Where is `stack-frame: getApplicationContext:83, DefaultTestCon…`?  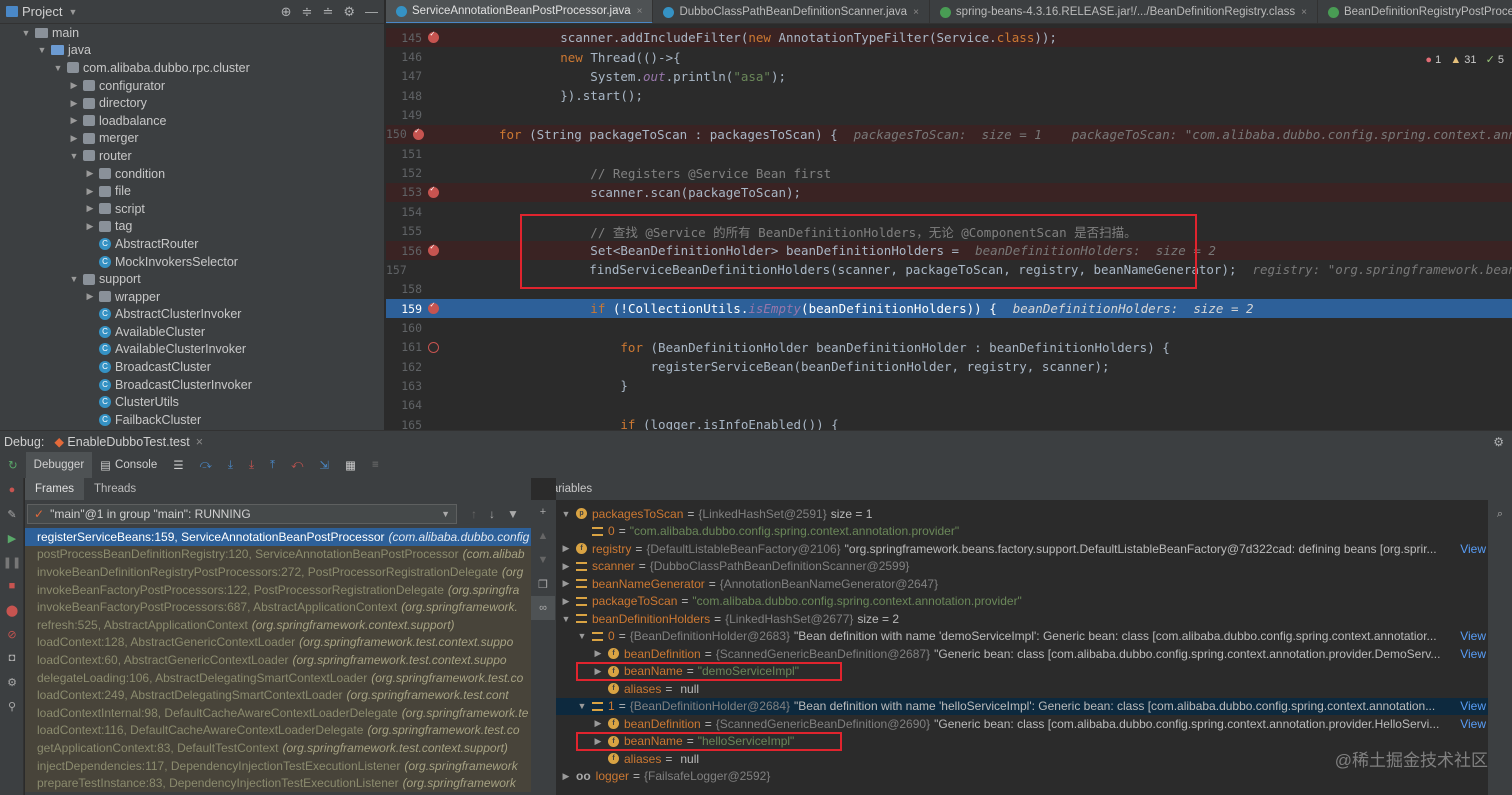
stack-frame: getApplicationContext:83, DefaultTestCon… is located at coordinates (278, 748).